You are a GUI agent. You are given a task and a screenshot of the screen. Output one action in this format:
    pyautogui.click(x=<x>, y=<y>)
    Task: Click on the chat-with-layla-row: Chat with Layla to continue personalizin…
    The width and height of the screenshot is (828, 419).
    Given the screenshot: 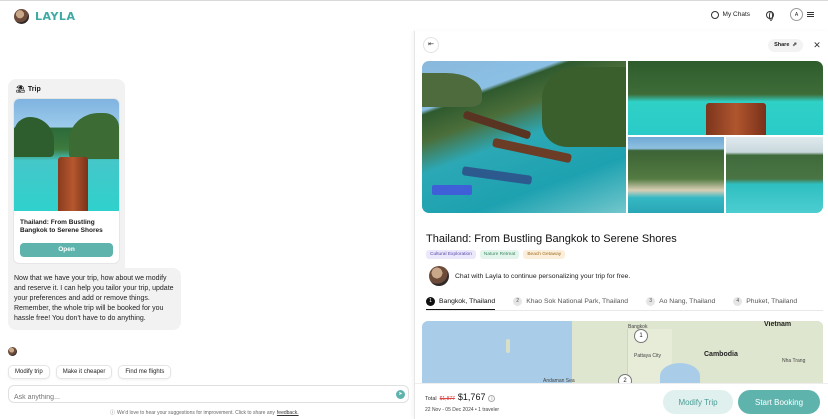 What is the action you would take?
    pyautogui.click(x=529, y=276)
    